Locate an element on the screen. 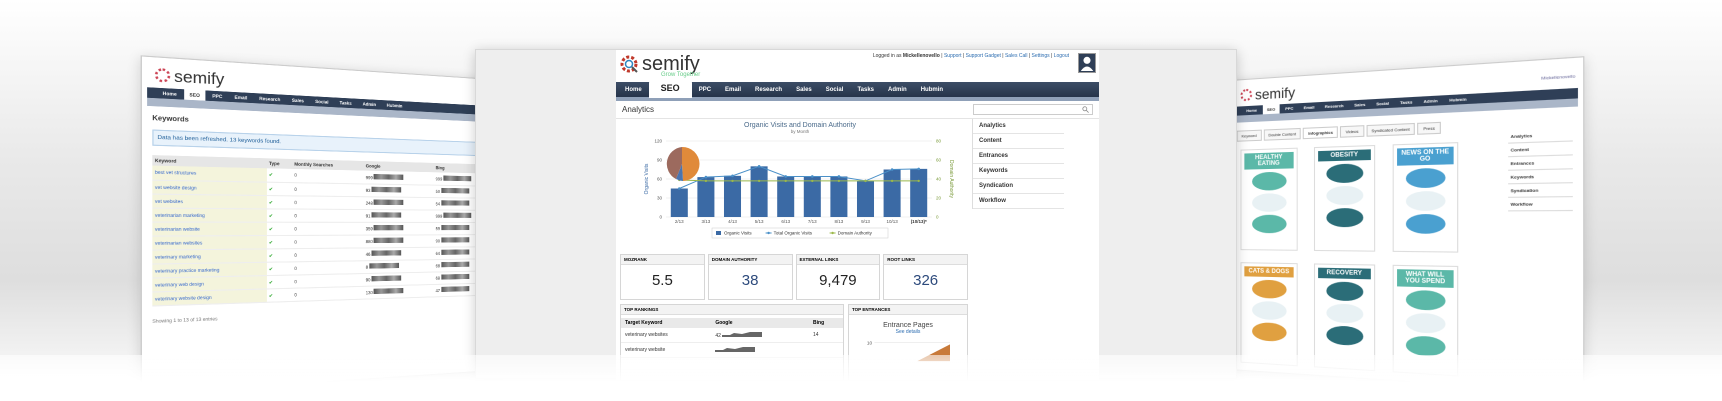  nav-item-email: Email is located at coordinates (733, 90).